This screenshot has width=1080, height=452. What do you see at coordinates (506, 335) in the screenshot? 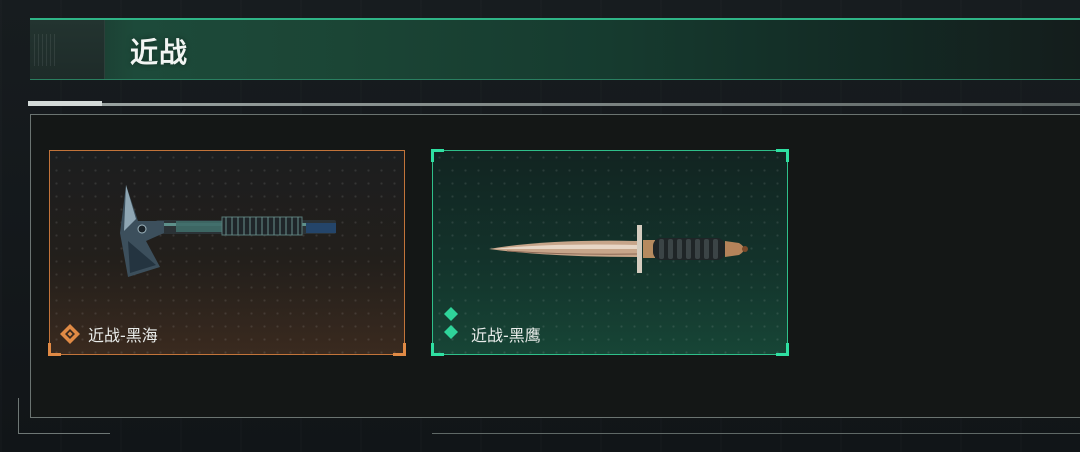
I see `item-label: 近战-黑鹰` at bounding box center [506, 335].